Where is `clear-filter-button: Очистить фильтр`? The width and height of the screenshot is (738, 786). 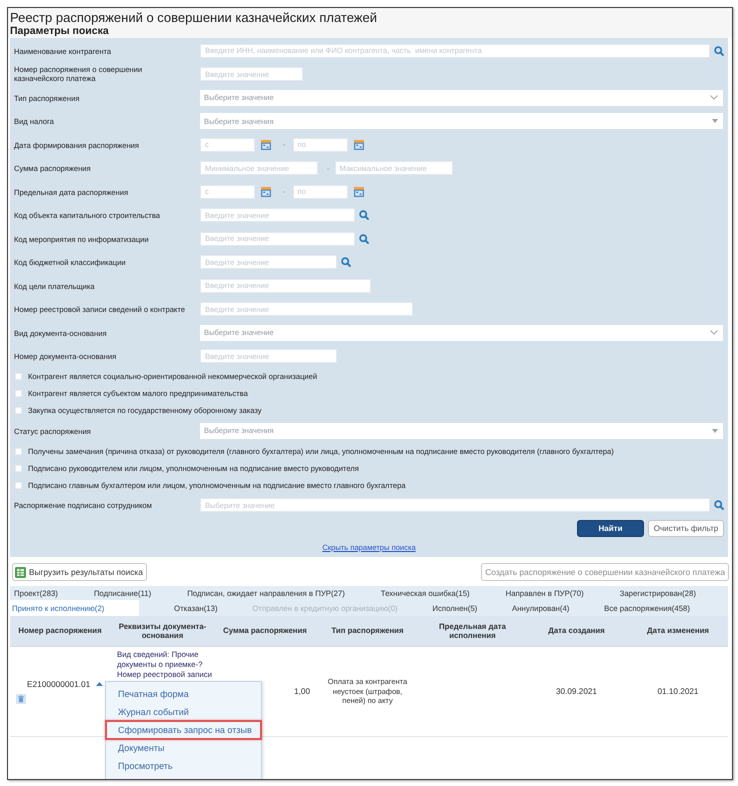 clear-filter-button: Очистить фильтр is located at coordinates (686, 528).